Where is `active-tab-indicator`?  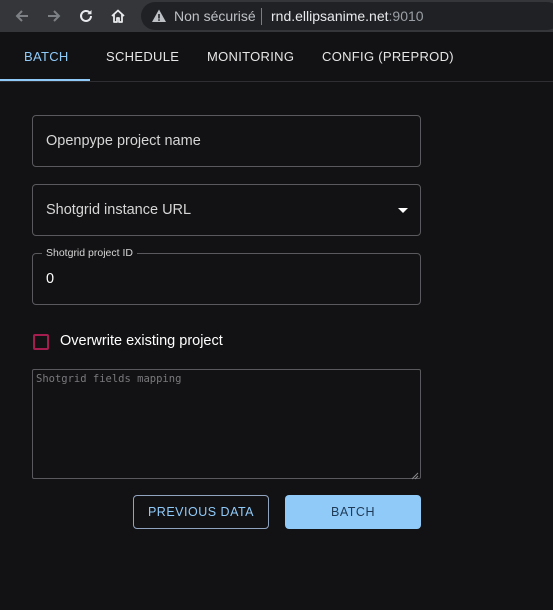 active-tab-indicator is located at coordinates (45, 80).